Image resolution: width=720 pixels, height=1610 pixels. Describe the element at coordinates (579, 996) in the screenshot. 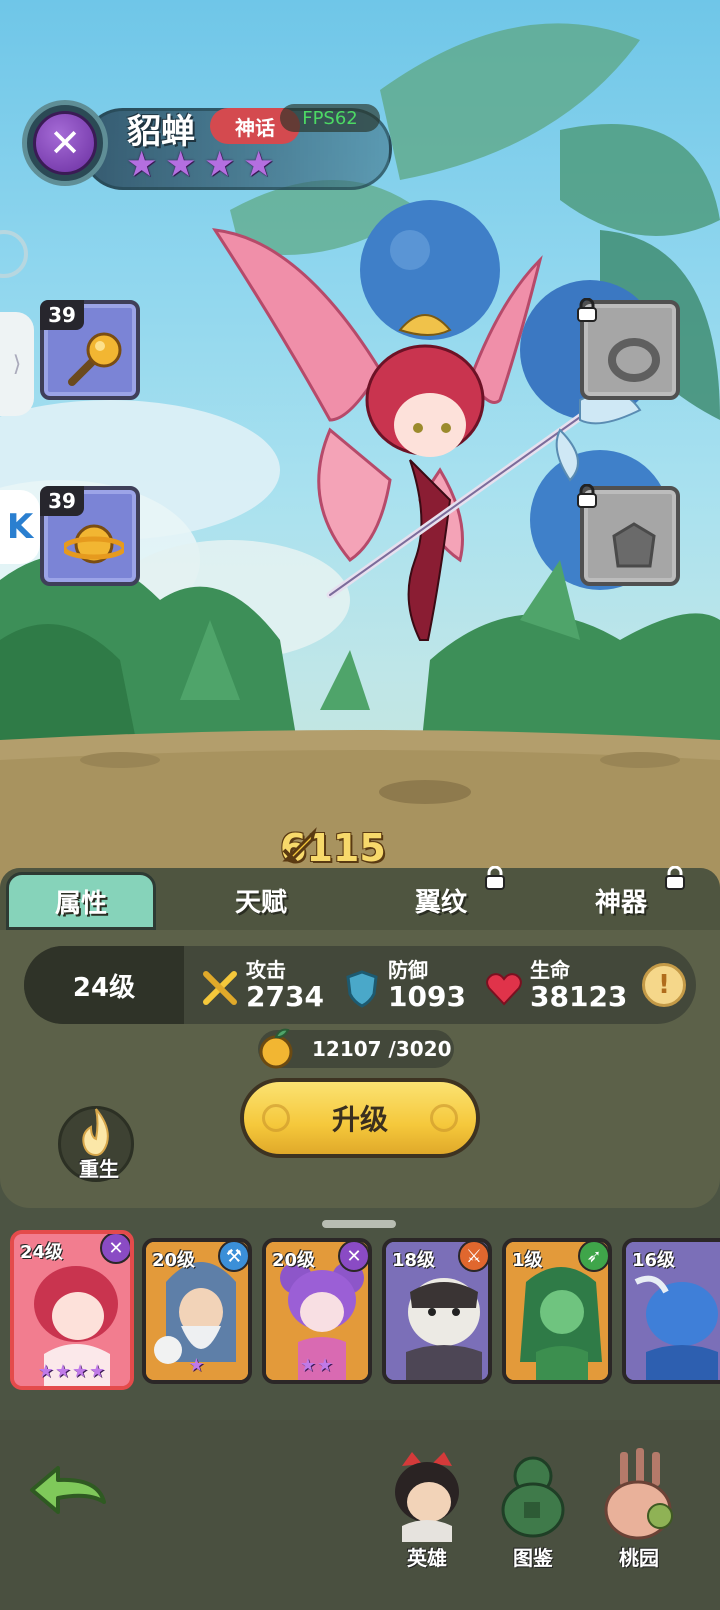

I see `hp-value: 38123` at that location.